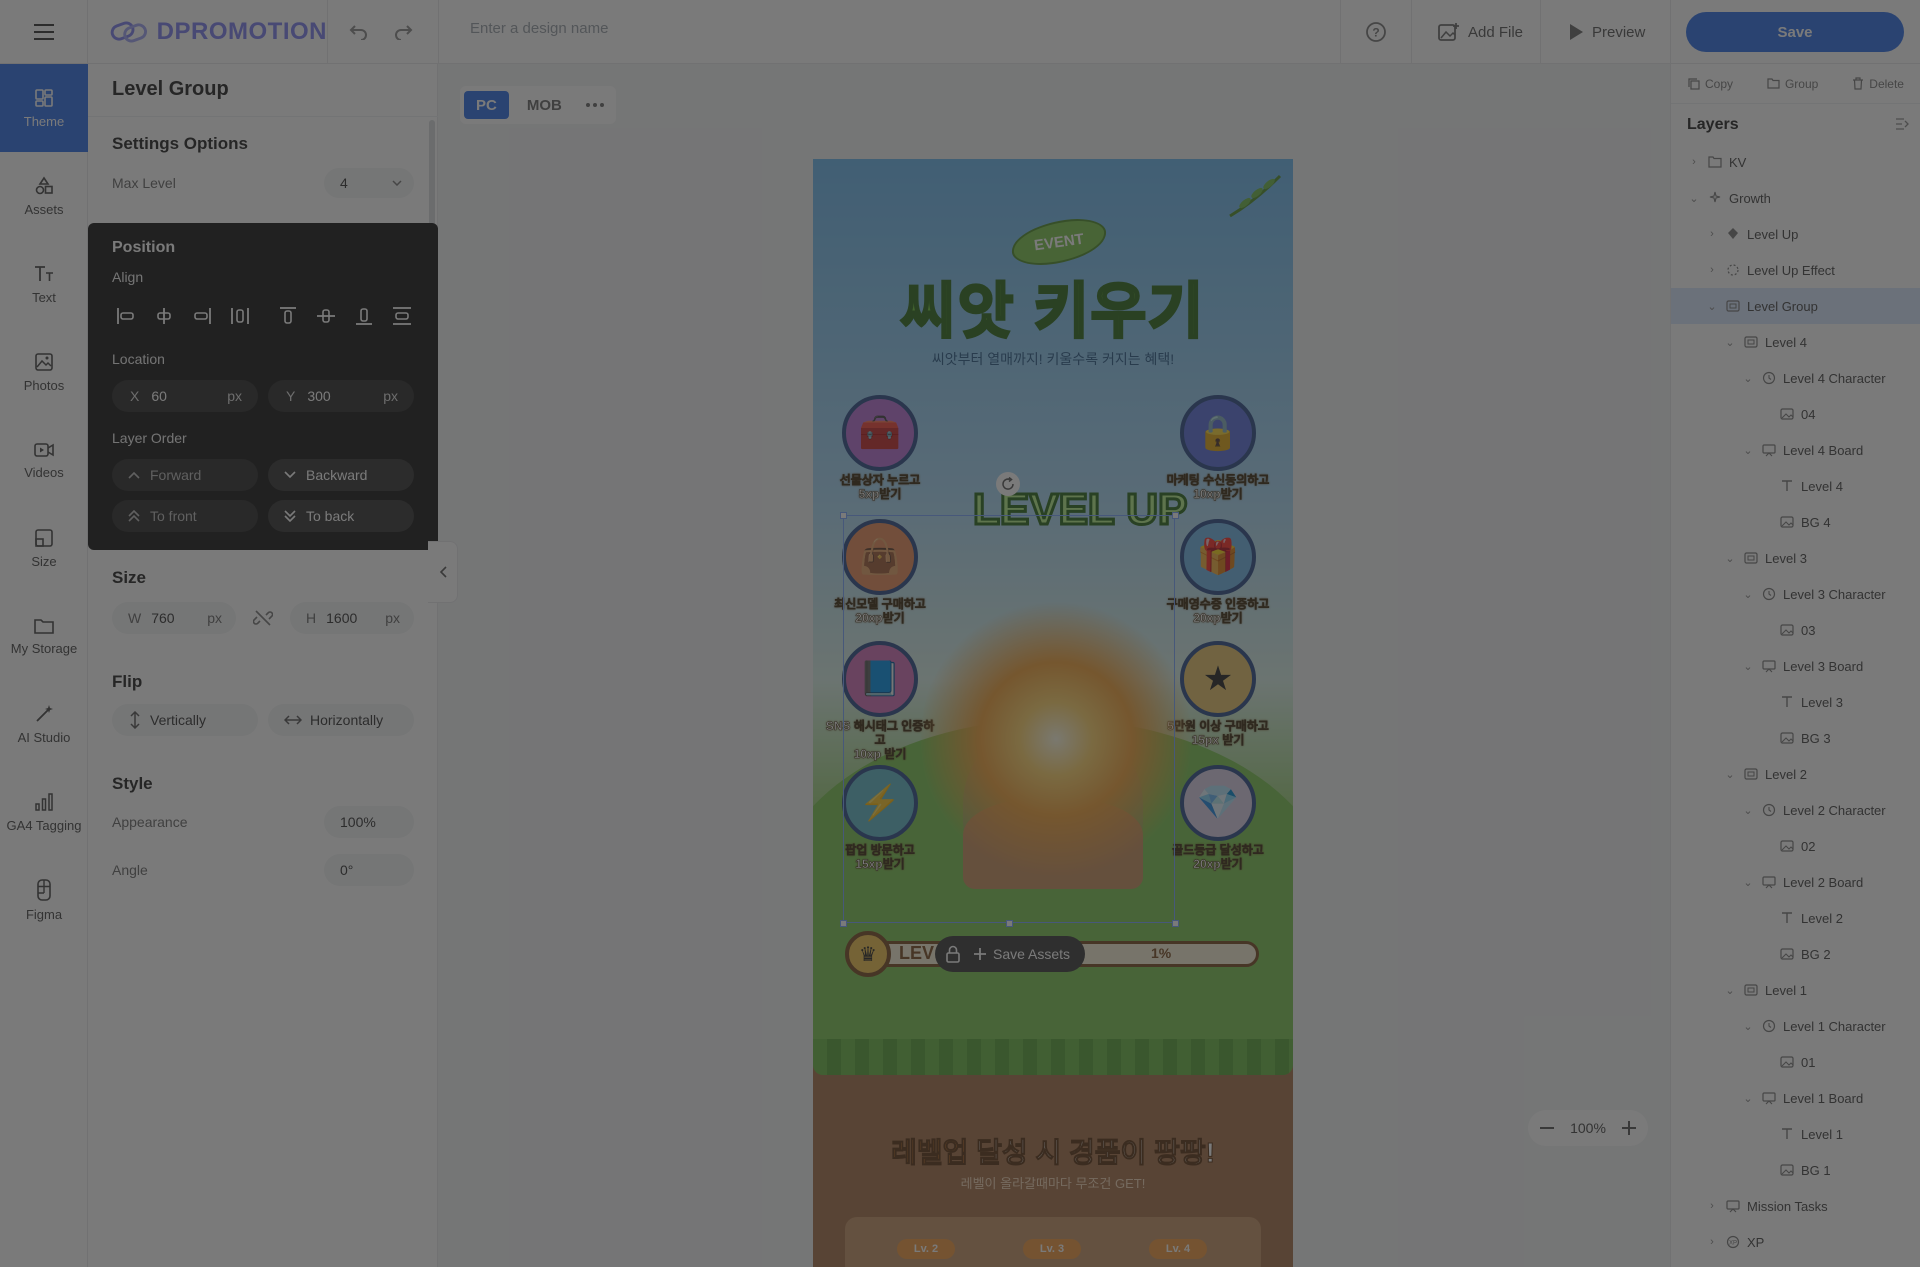  I want to click on selection-box, so click(1009, 719).